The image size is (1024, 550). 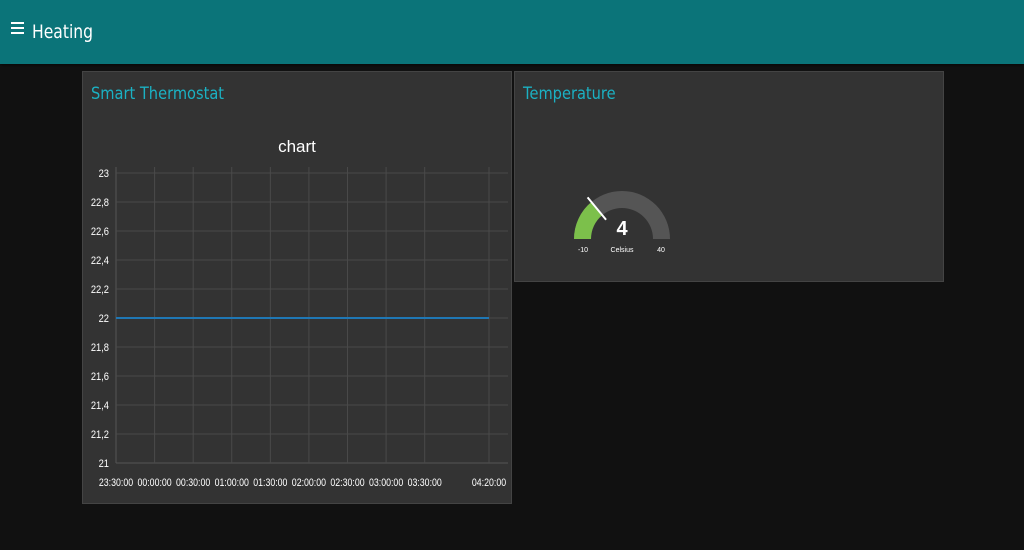 What do you see at coordinates (270, 483) in the screenshot?
I see `x-tick-label: 01:30:00` at bounding box center [270, 483].